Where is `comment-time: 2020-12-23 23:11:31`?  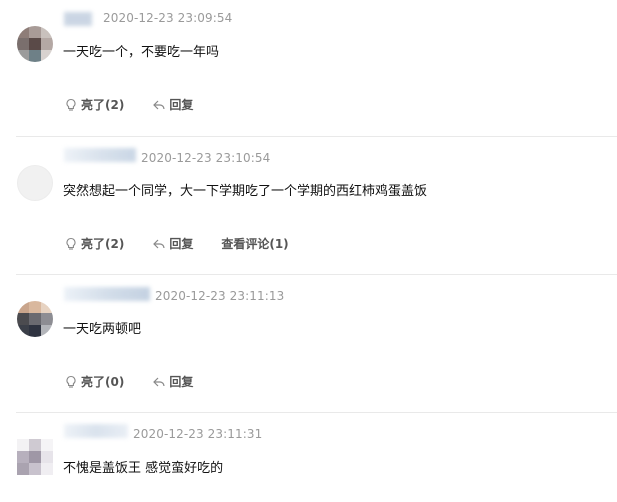
comment-time: 2020-12-23 23:11:31 is located at coordinates (198, 434).